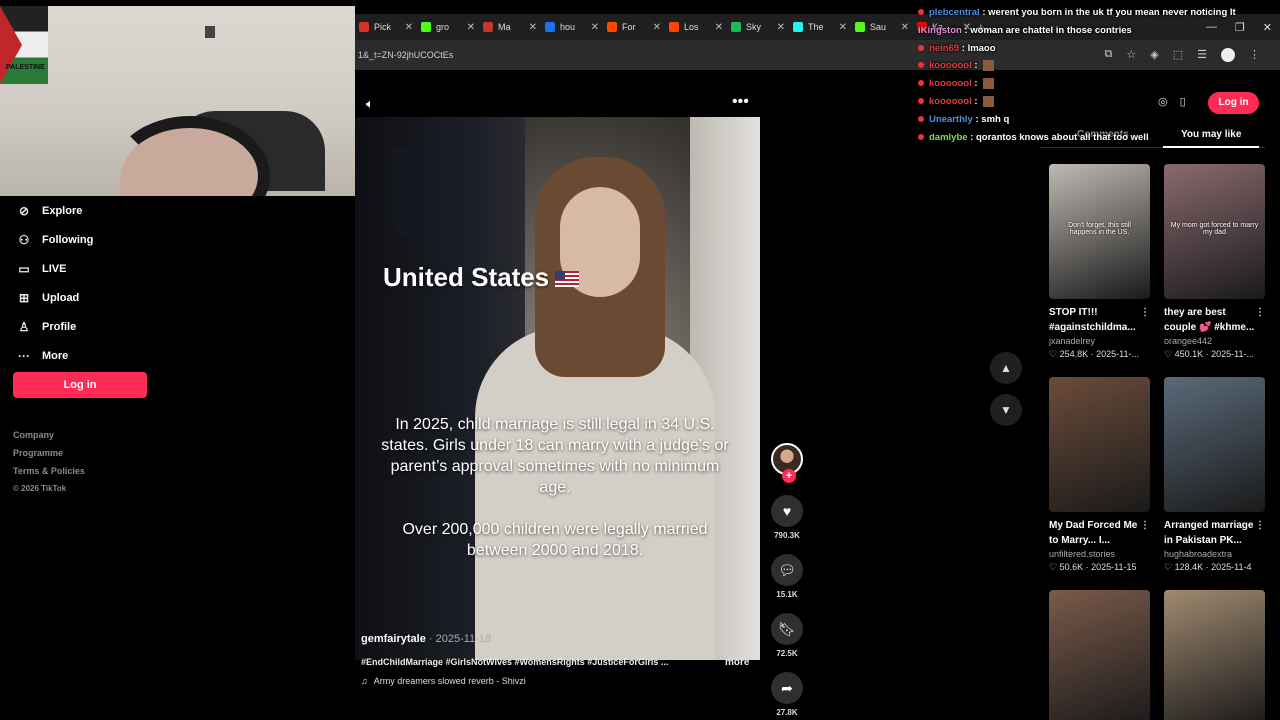 This screenshot has height=720, width=1280. What do you see at coordinates (1240, 27) in the screenshot?
I see `maximize-icon: ❐` at bounding box center [1240, 27].